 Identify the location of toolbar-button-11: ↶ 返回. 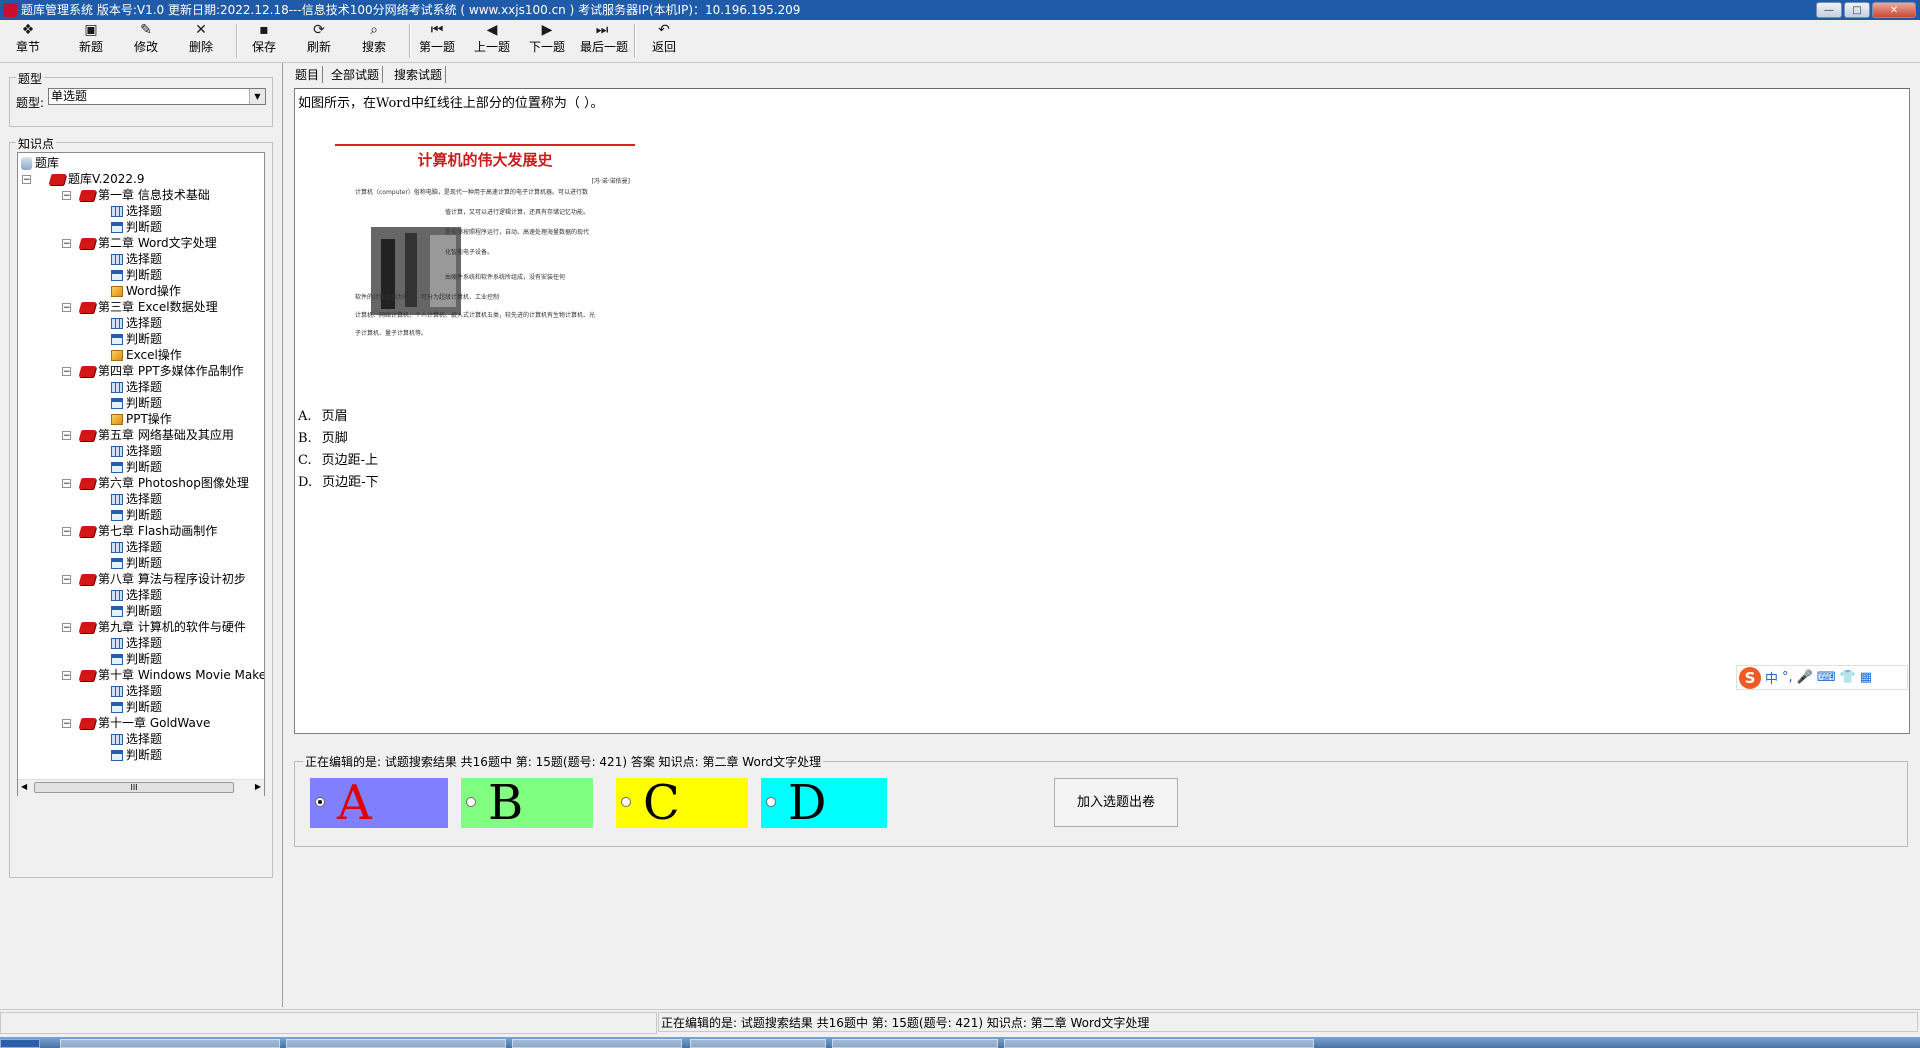
(664, 41).